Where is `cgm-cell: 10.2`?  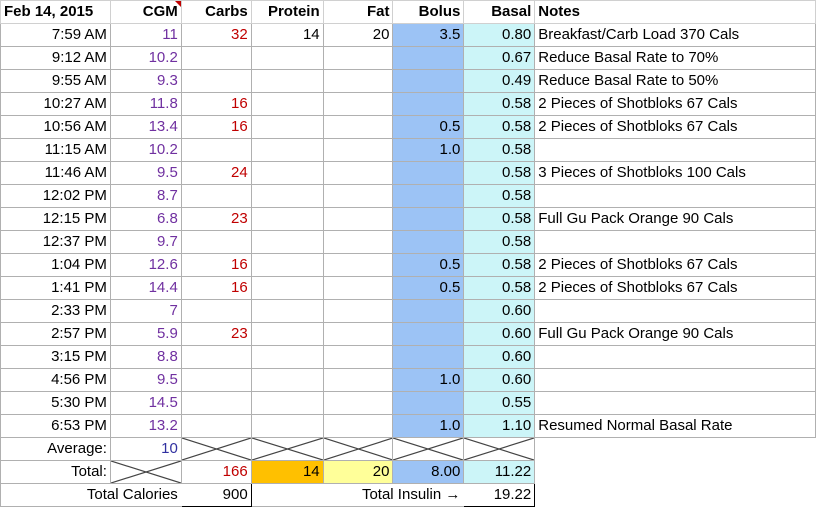 cgm-cell: 10.2 is located at coordinates (145, 150).